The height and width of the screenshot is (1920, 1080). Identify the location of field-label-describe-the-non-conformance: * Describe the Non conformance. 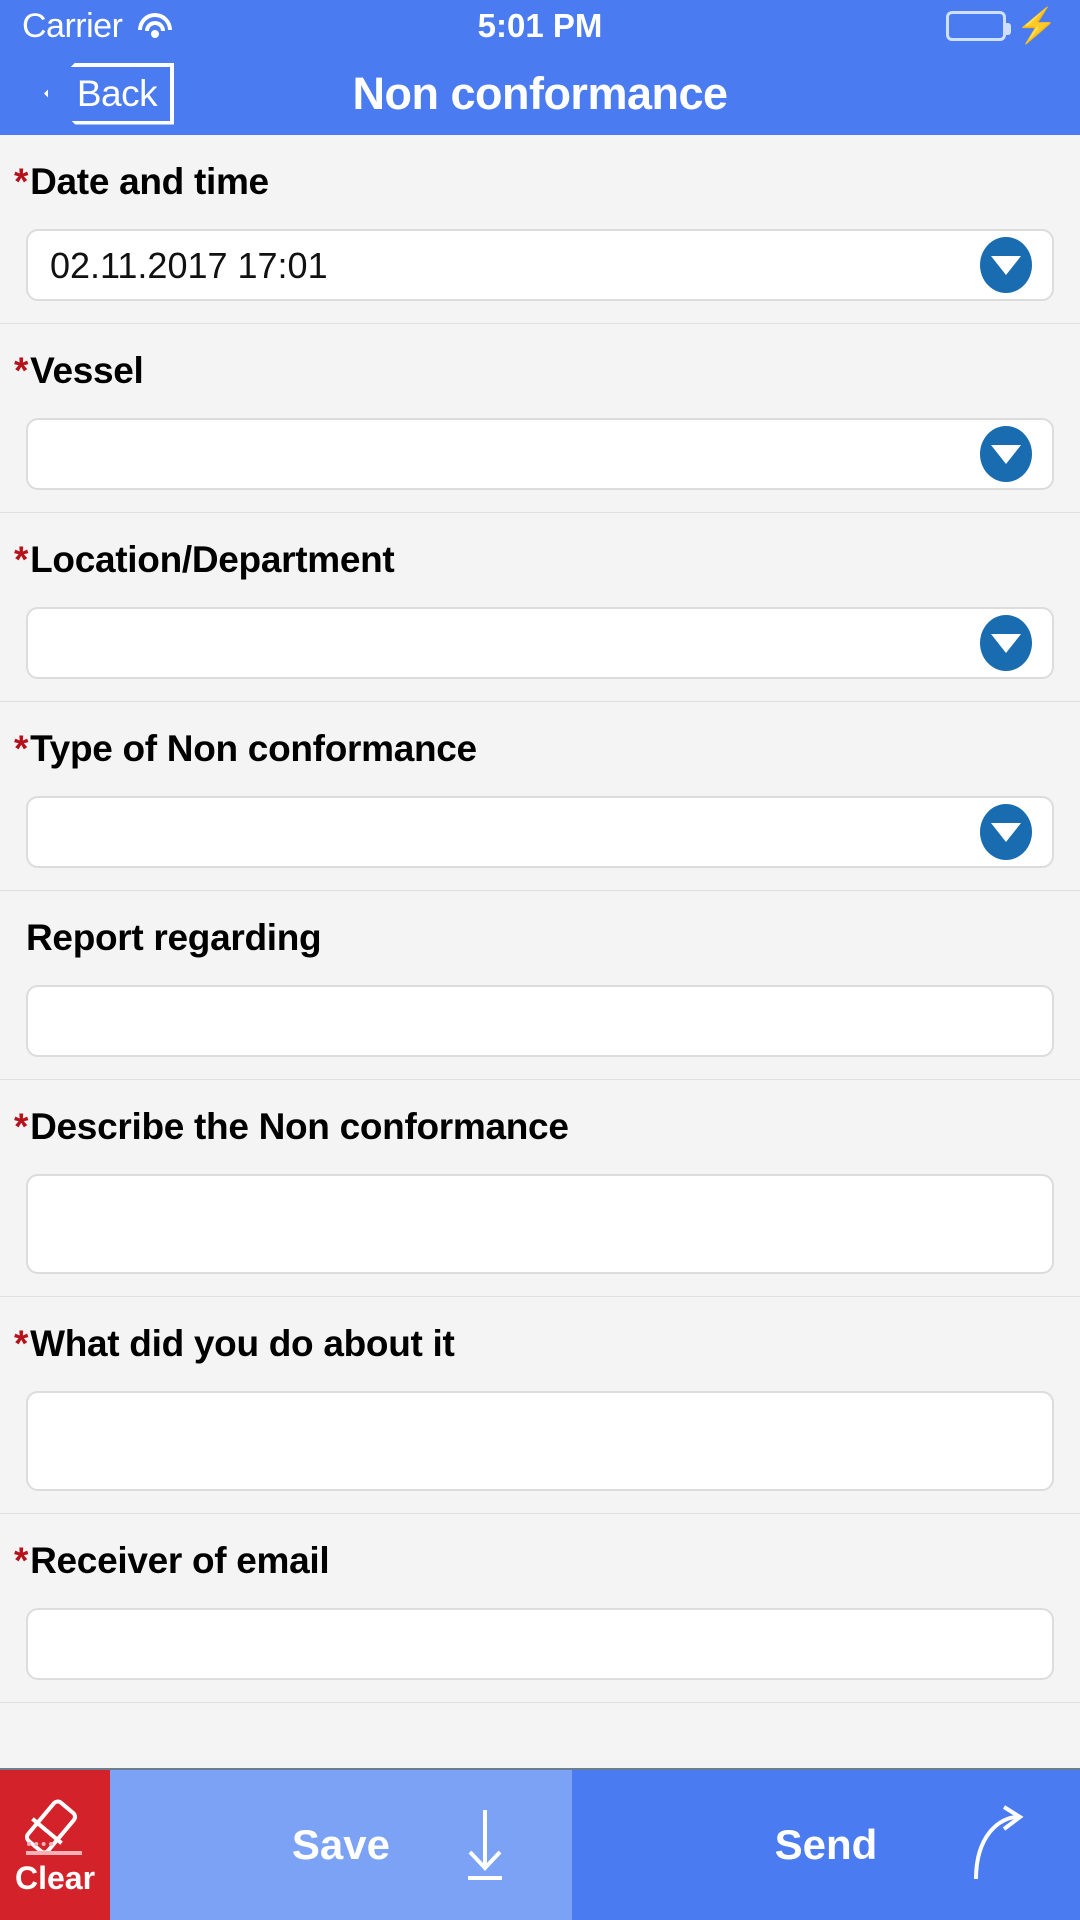
(540, 1114).